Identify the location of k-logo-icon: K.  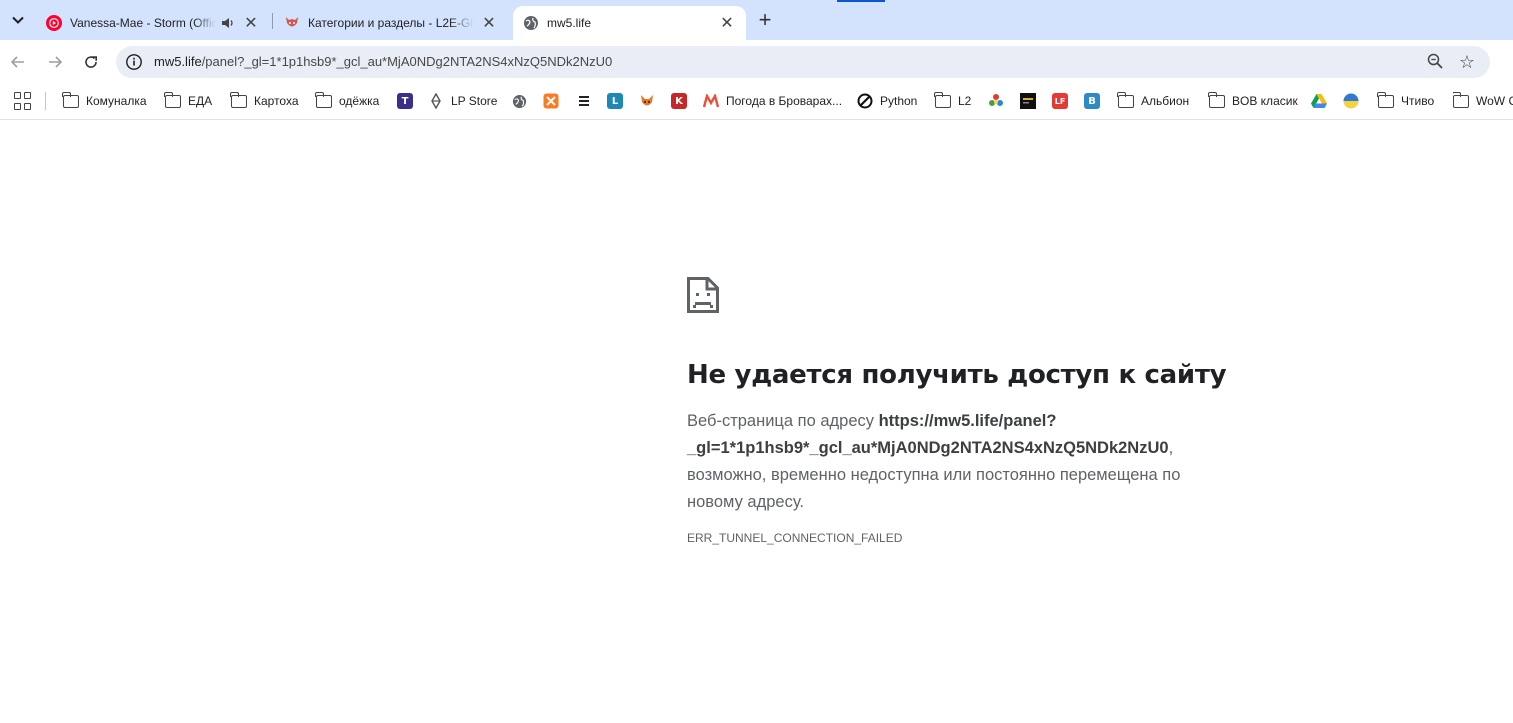
(679, 101).